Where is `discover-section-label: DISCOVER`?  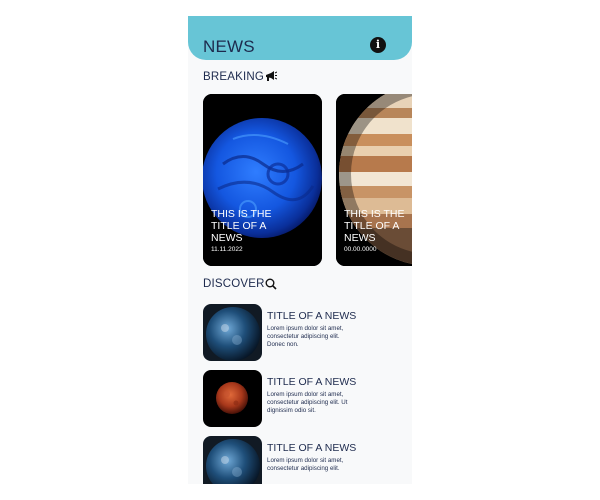
discover-section-label: DISCOVER is located at coordinates (234, 284).